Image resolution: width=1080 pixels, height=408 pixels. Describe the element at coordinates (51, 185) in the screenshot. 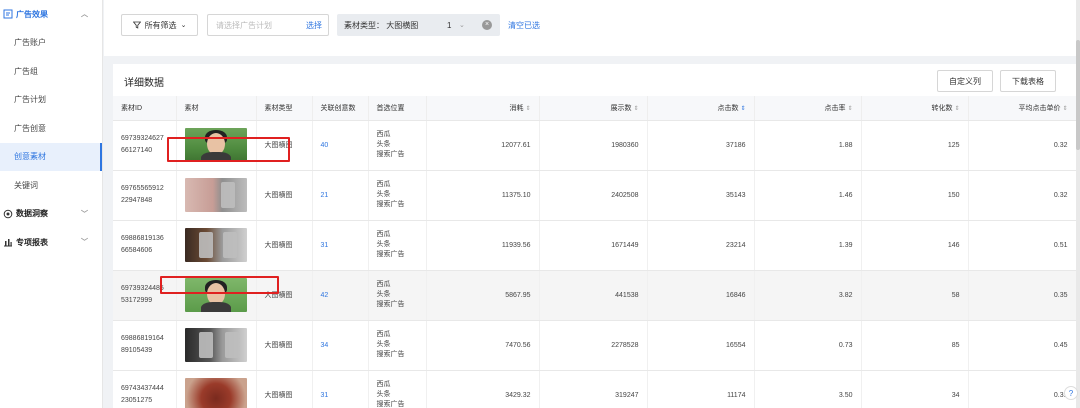

I see `sidebar-item-keywords: 关键词` at that location.